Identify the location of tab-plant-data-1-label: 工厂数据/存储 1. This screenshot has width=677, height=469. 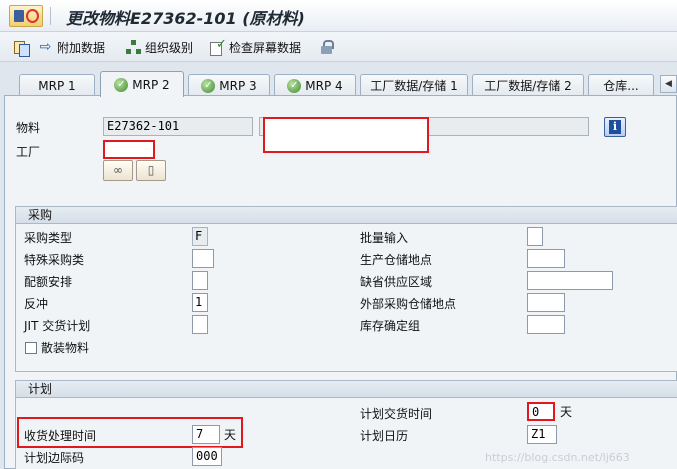
(414, 86).